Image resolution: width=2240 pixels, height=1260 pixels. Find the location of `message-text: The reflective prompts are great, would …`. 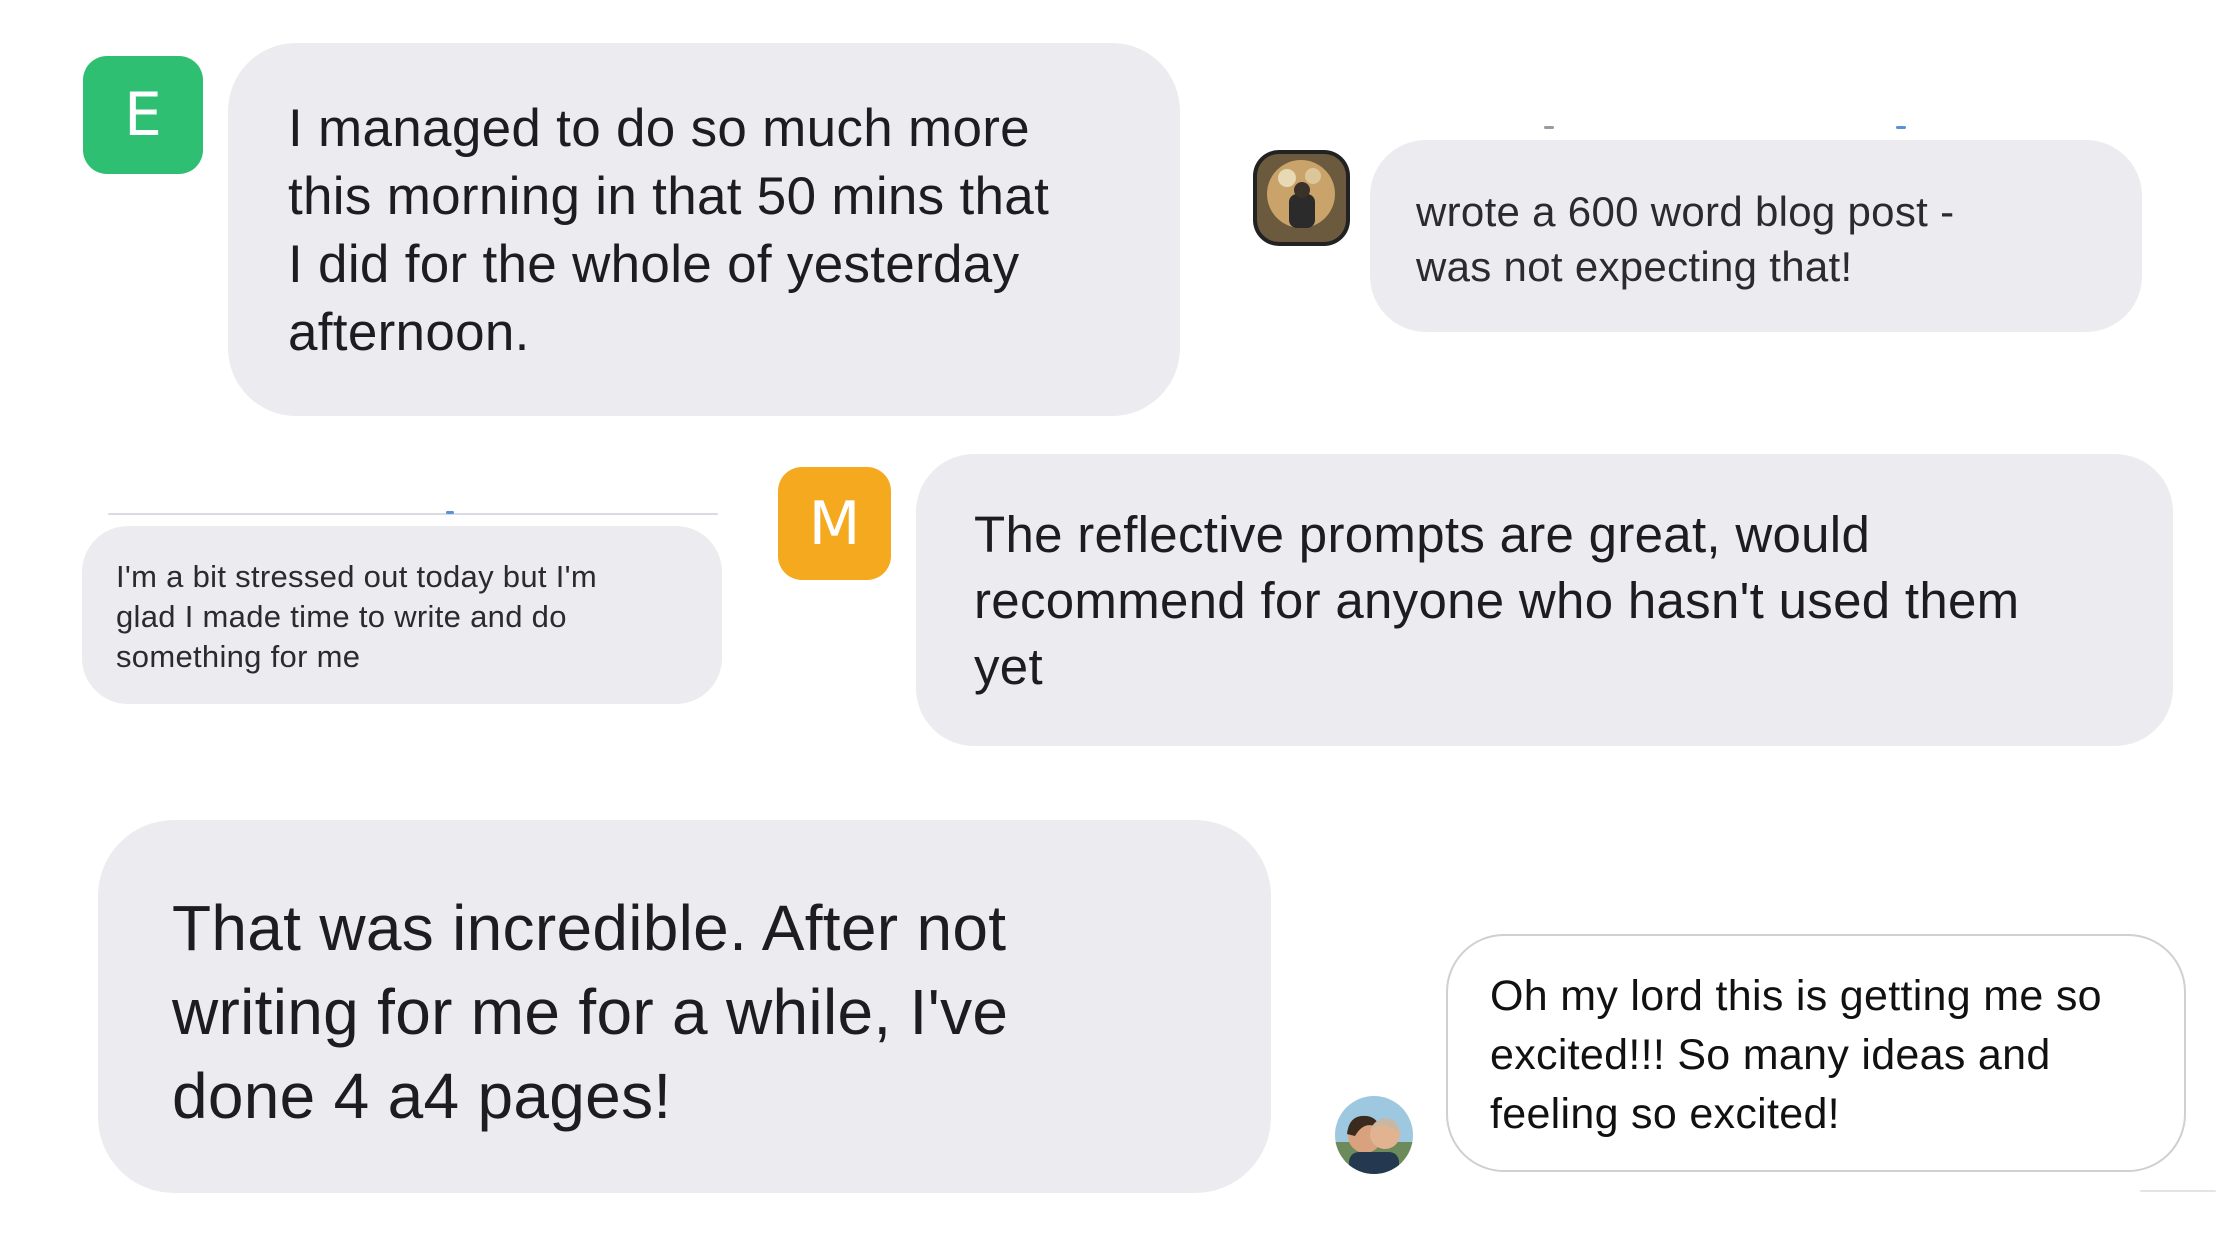

message-text: The reflective prompts are great, would … is located at coordinates (1497, 600).